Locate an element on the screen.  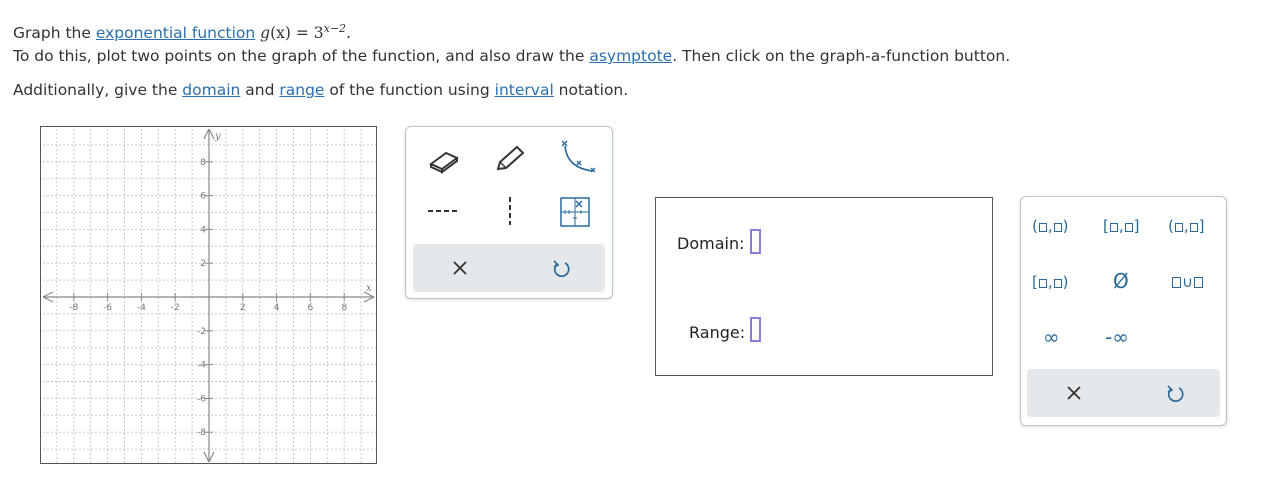
undo-button is located at coordinates (561, 268).